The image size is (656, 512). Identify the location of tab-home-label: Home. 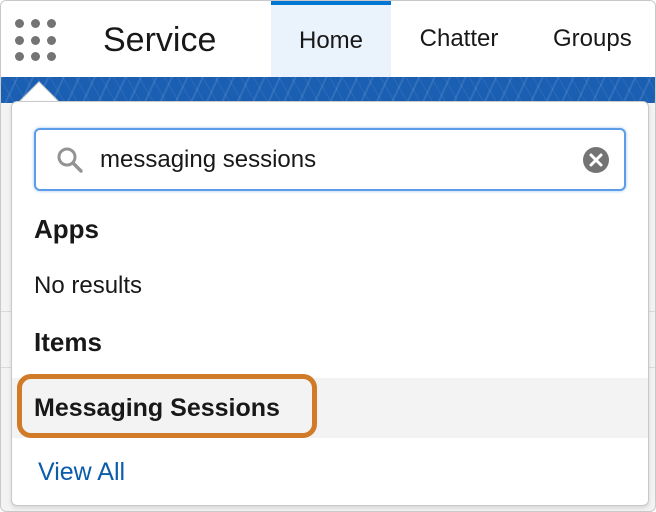
(331, 40).